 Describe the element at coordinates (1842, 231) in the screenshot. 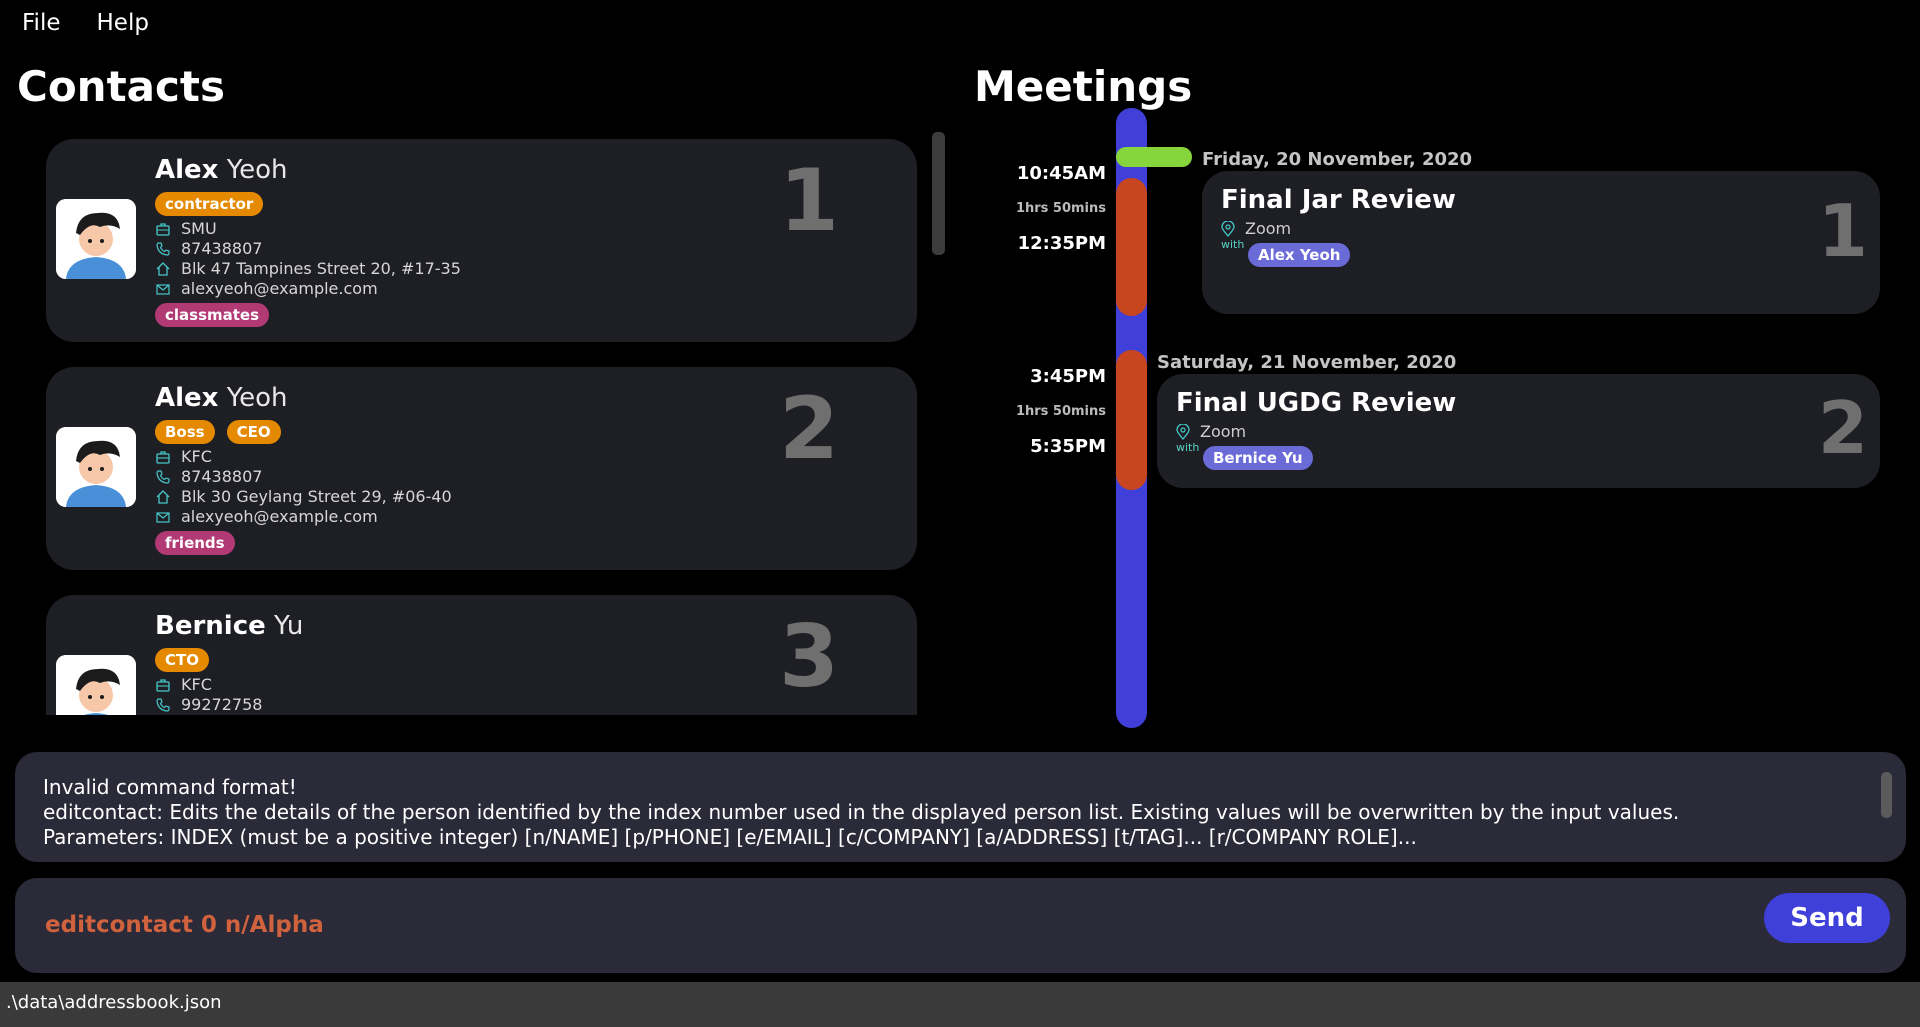

I see `meeting-index: 1` at that location.